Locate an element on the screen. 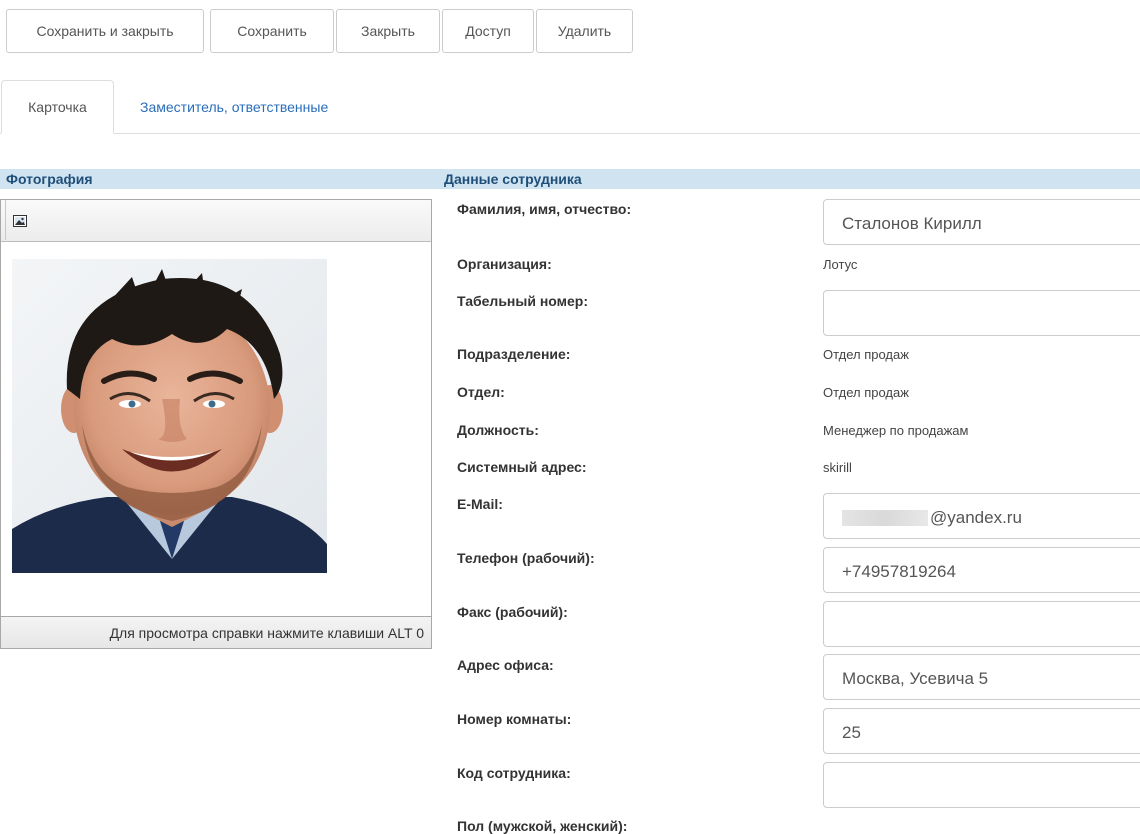  personnel-number-label: Табельный номер: is located at coordinates (523, 301).